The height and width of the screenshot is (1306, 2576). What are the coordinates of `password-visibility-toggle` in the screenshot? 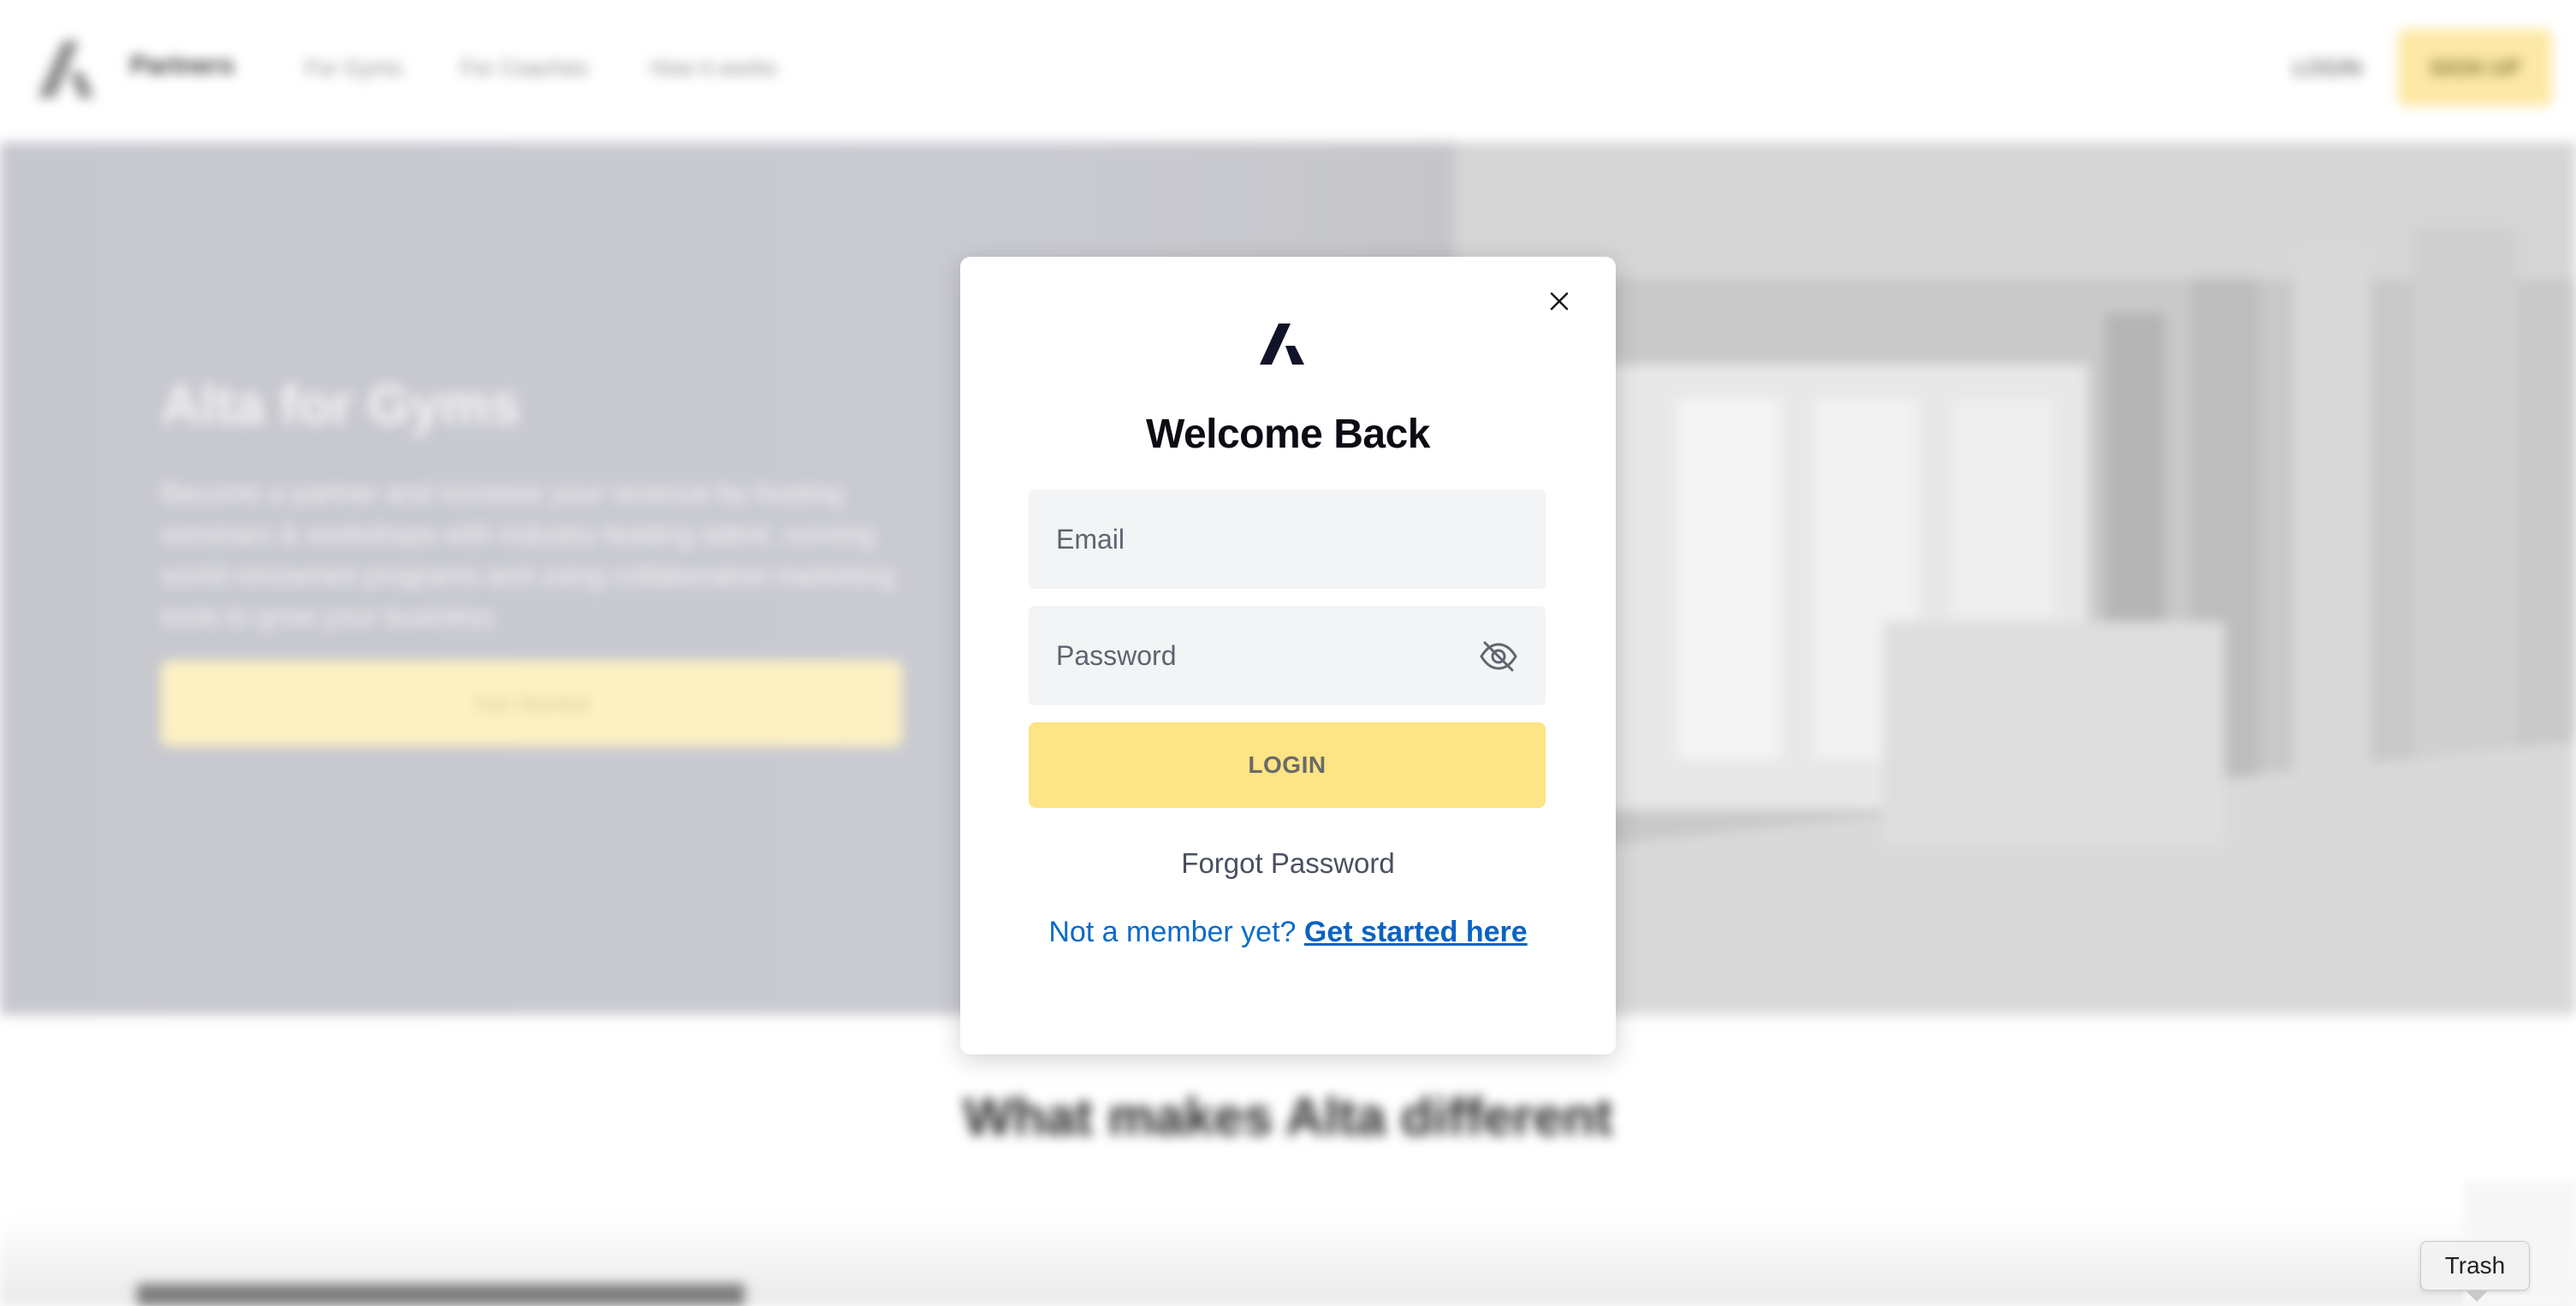 It's located at (1498, 656).